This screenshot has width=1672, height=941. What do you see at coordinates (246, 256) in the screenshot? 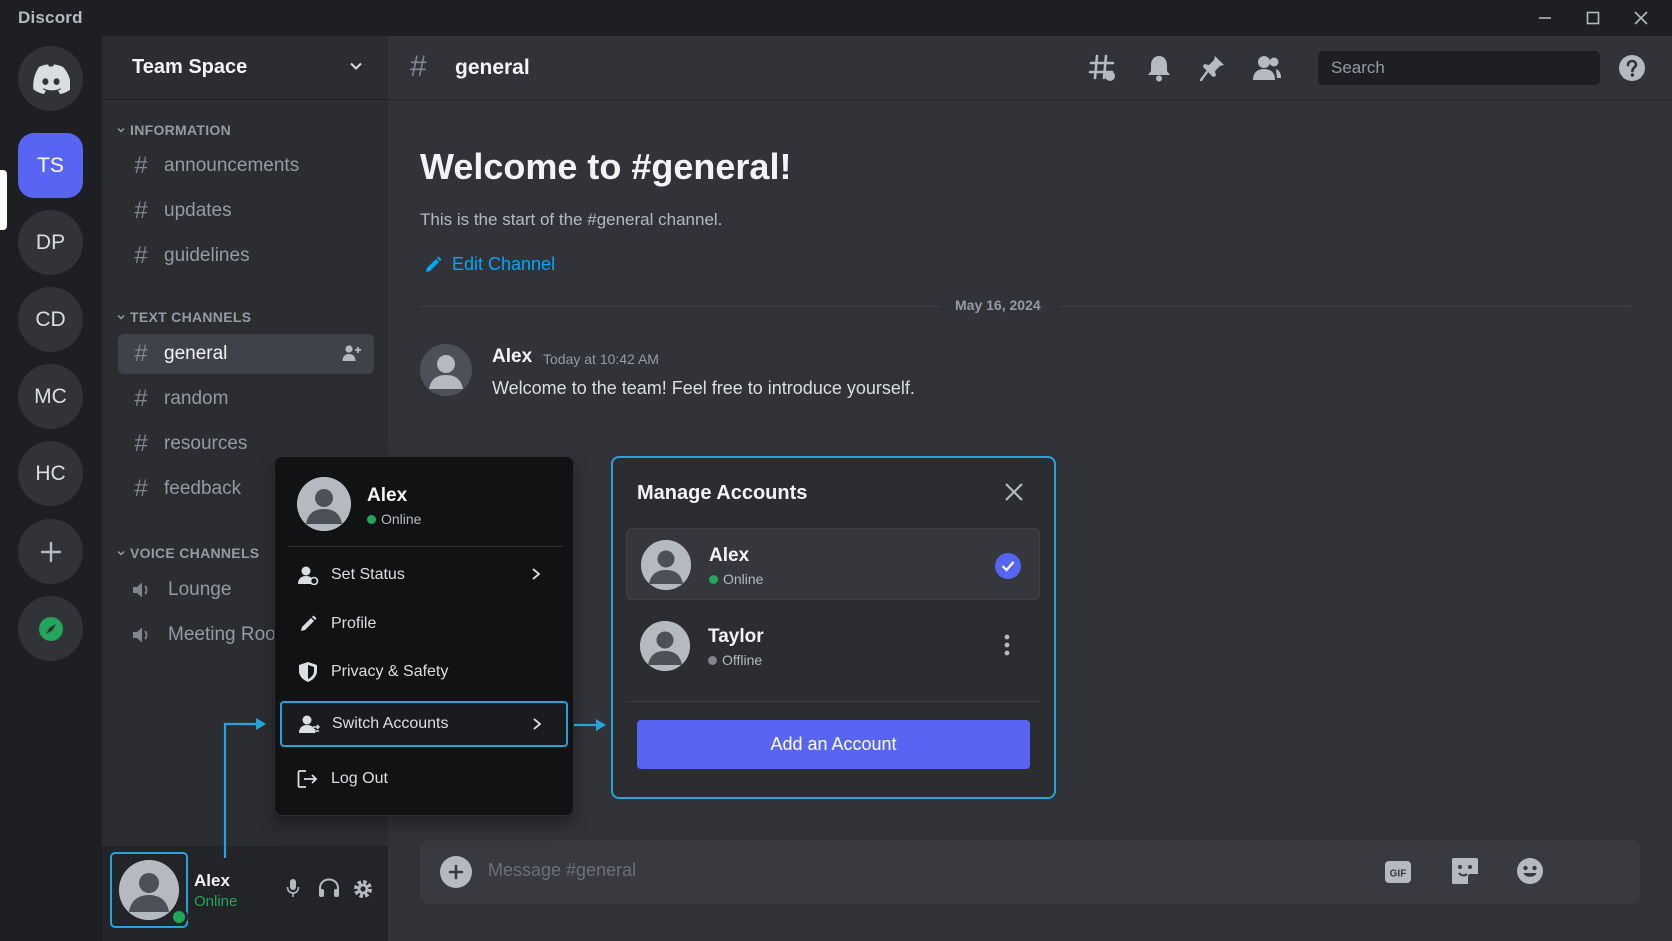
I see `channel-guidelines: # guidelines` at bounding box center [246, 256].